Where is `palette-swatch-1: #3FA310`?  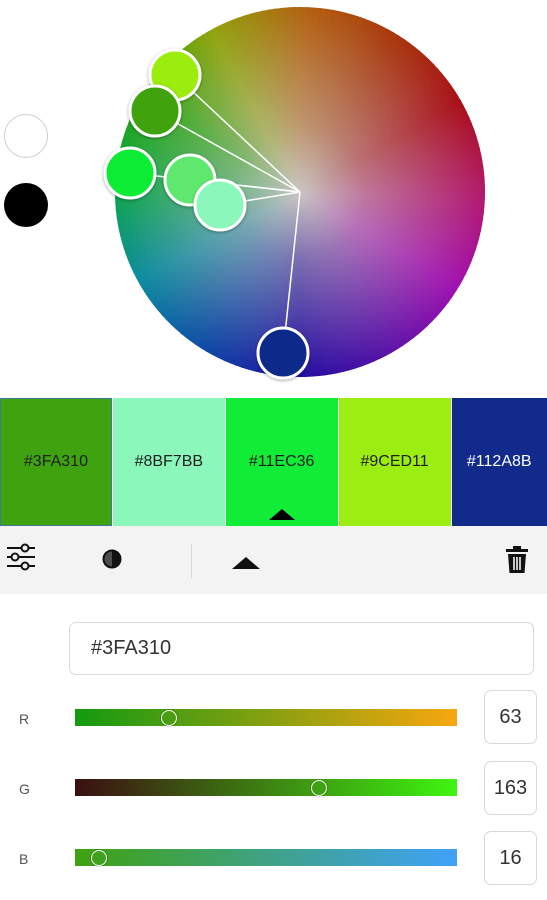
palette-swatch-1: #3FA310 is located at coordinates (56, 462).